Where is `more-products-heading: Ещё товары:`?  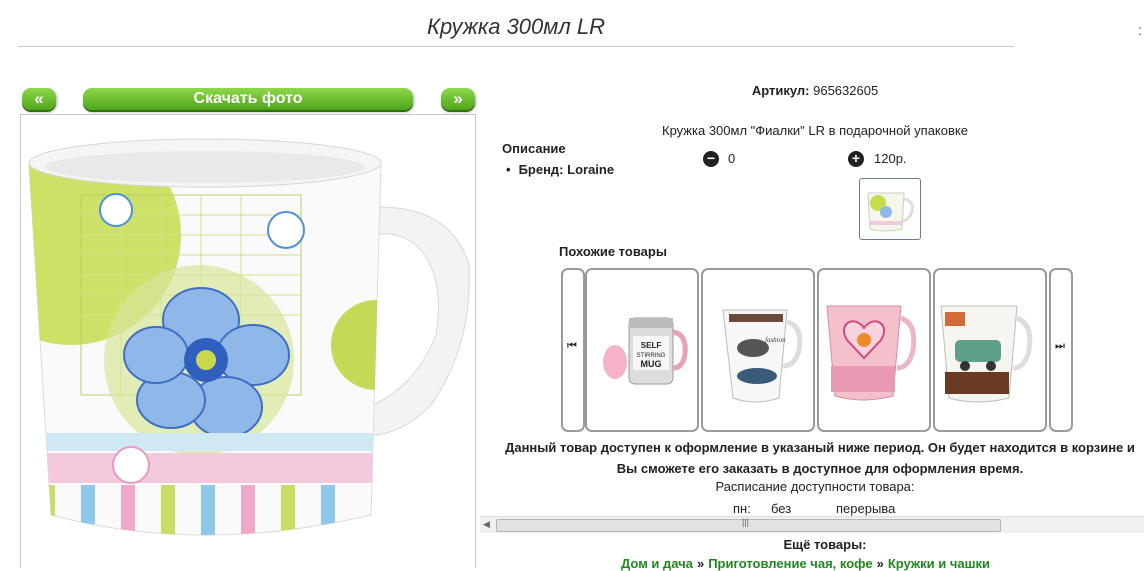
more-products-heading: Ещё товары: is located at coordinates (825, 544).